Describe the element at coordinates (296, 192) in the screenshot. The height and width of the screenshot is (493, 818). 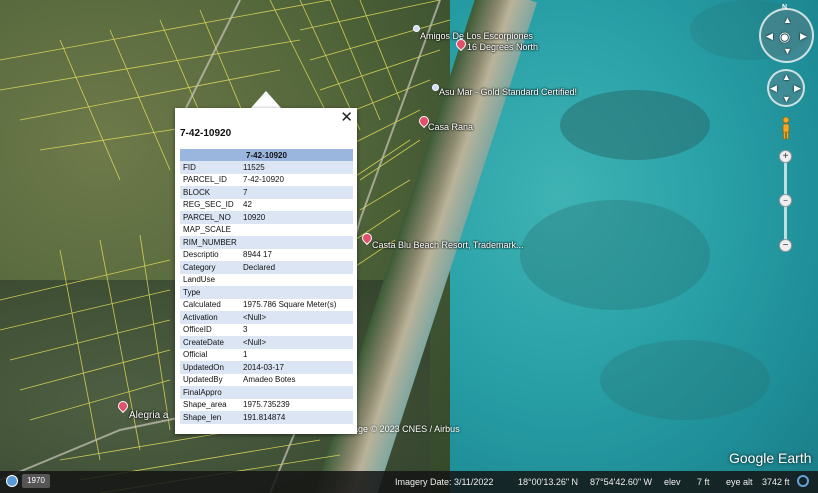
I see `attribute-value: 7` at that location.